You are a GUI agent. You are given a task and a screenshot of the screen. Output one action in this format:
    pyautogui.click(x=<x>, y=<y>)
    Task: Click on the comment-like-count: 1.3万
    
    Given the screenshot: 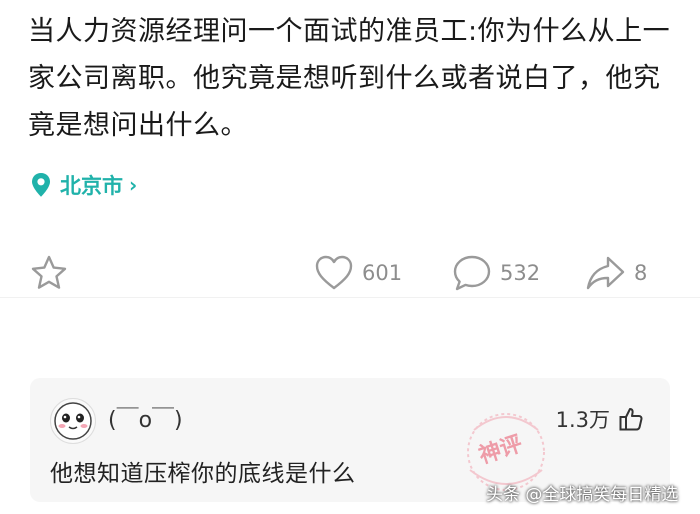 What is the action you would take?
    pyautogui.click(x=582, y=420)
    